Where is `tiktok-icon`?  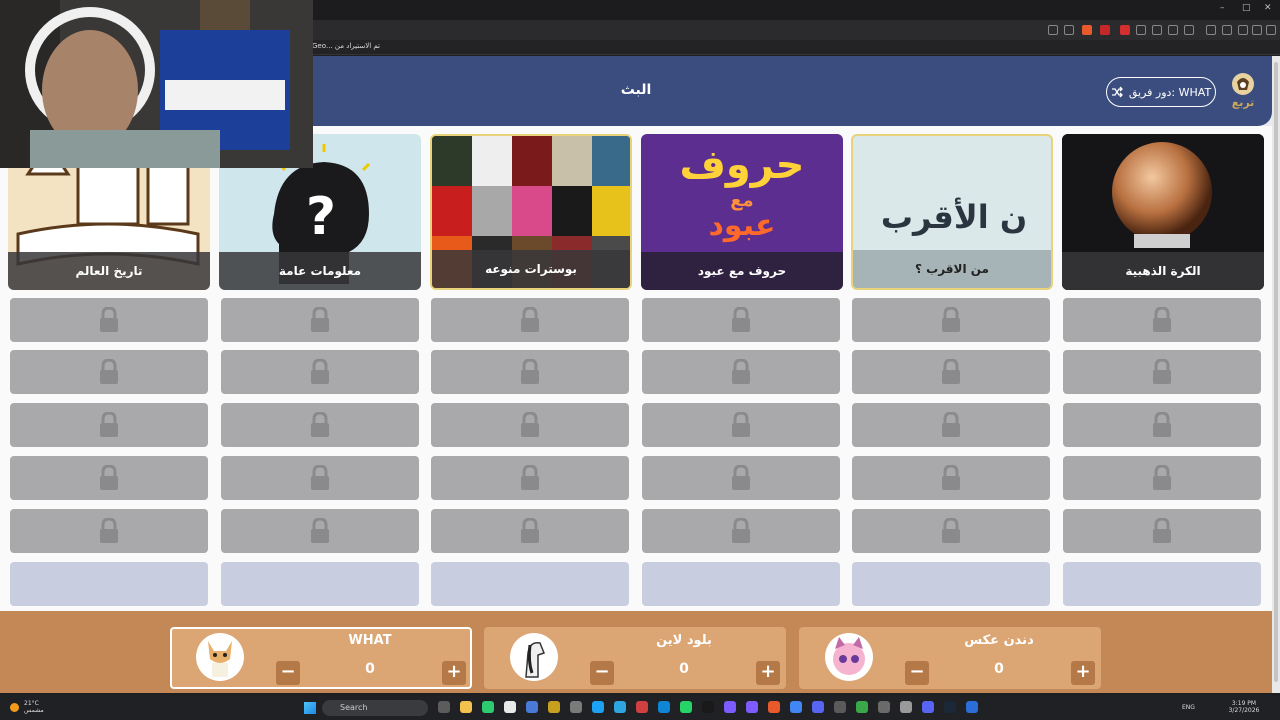 tiktok-icon is located at coordinates (708, 707).